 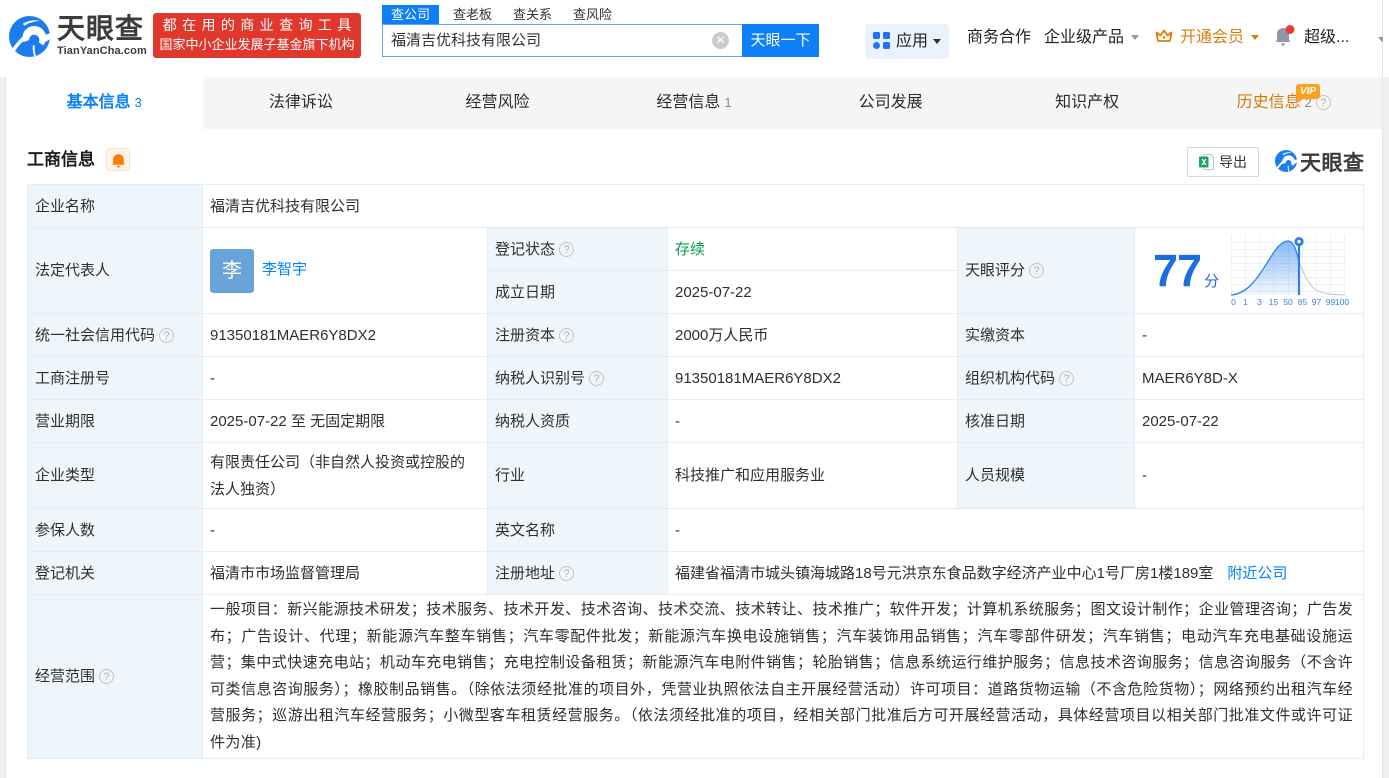 What do you see at coordinates (1259, 302) in the screenshot?
I see `svg-text: 3` at bounding box center [1259, 302].